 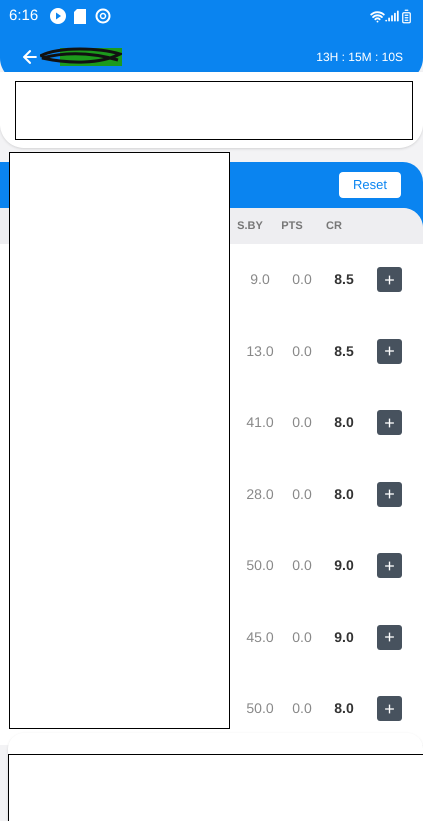 What do you see at coordinates (103, 16) in the screenshot?
I see `sync-icon` at bounding box center [103, 16].